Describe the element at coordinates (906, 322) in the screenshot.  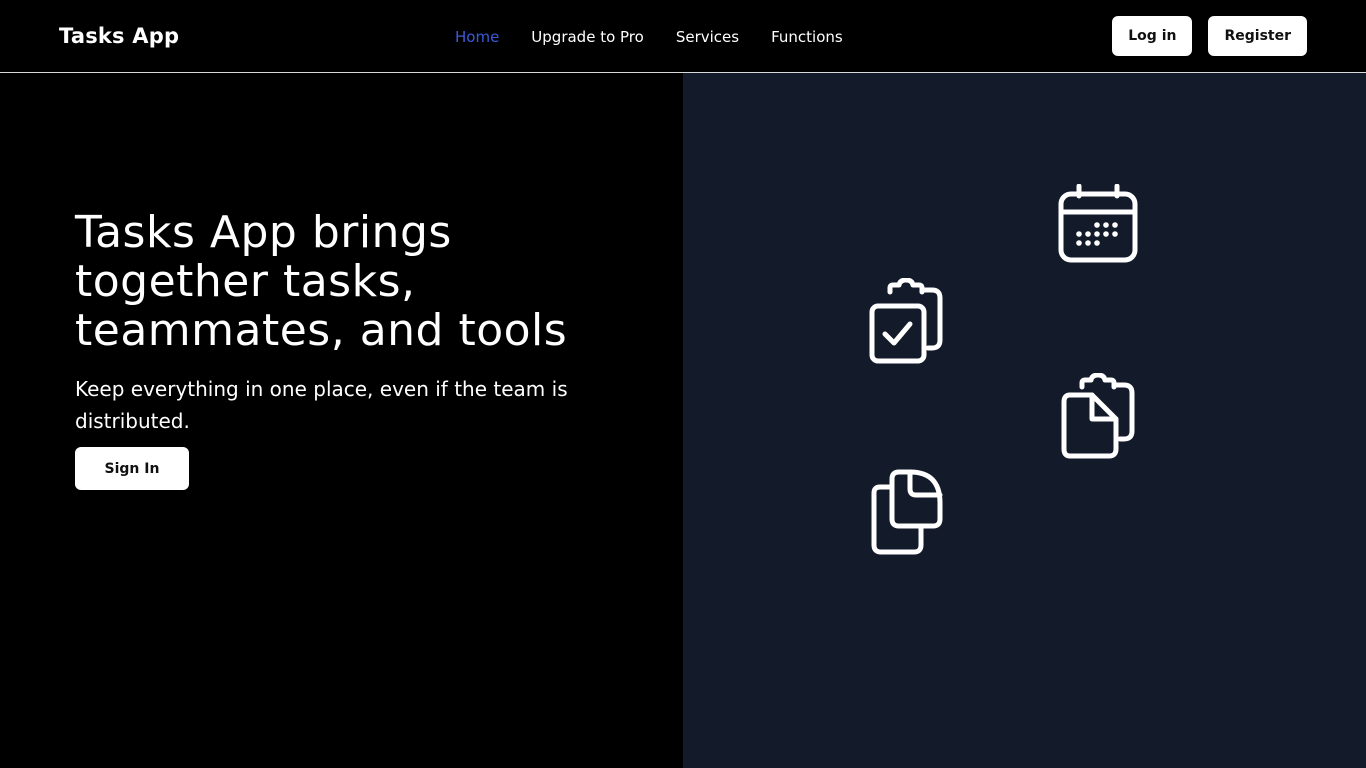
I see `clipboard-check-icon` at that location.